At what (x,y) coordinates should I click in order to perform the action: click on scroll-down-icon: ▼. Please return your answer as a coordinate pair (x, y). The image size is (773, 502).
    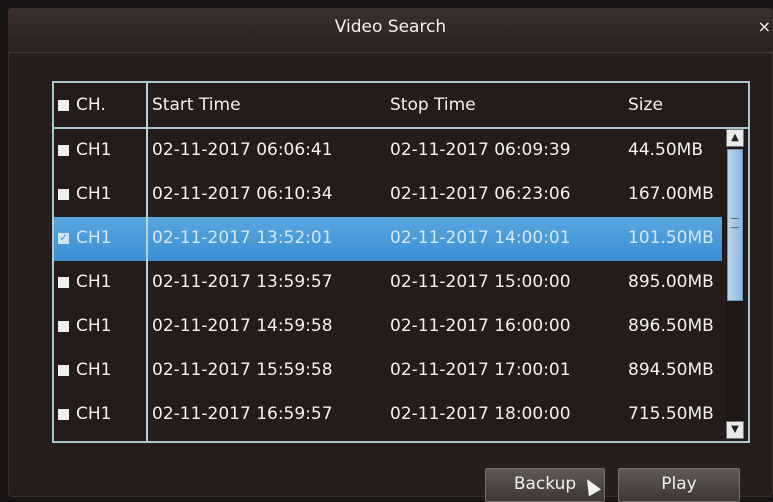
    Looking at the image, I should click on (735, 430).